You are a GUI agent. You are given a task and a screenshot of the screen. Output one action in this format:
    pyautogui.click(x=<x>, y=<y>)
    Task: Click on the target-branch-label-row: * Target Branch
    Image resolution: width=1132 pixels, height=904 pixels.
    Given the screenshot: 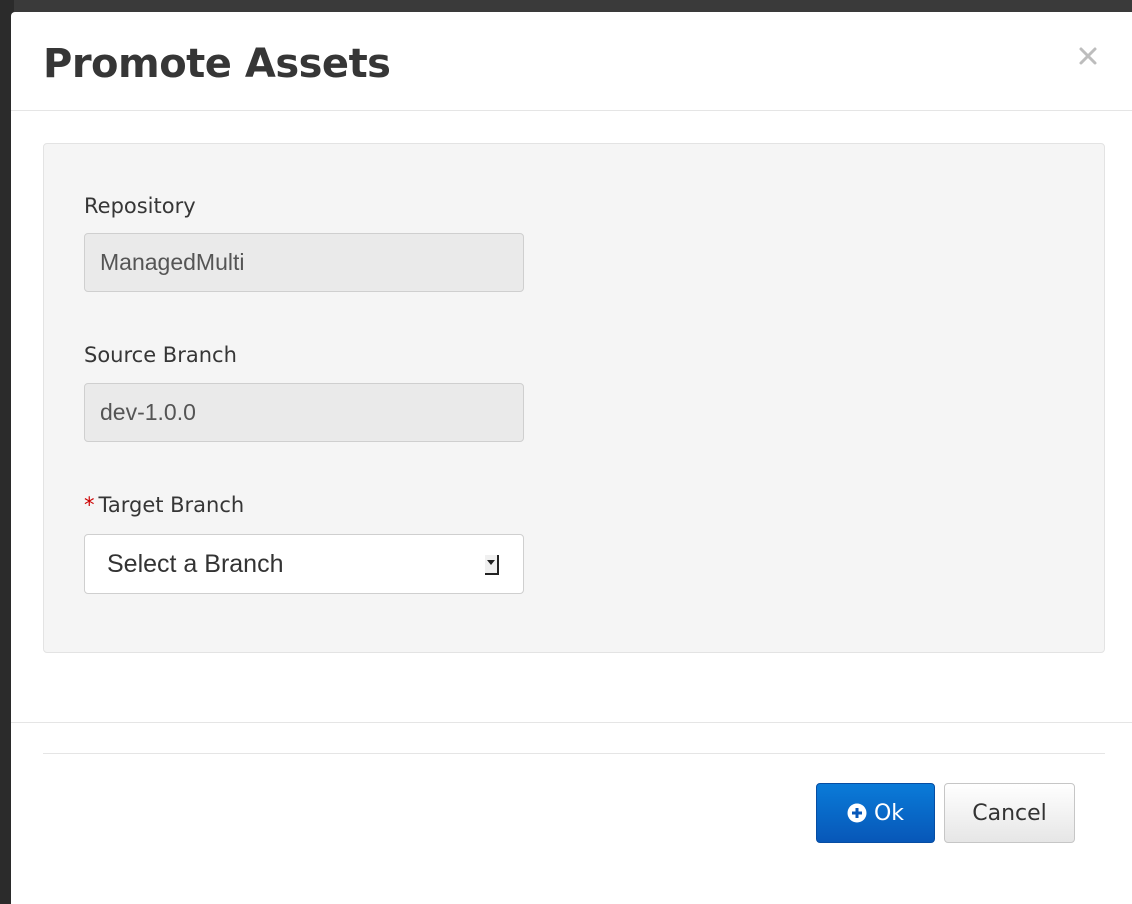 What is the action you would take?
    pyautogui.click(x=164, y=505)
    